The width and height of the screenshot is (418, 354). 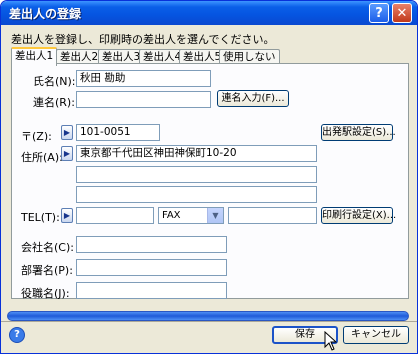 What do you see at coordinates (17, 335) in the screenshot?
I see `help-icon: ?` at bounding box center [17, 335].